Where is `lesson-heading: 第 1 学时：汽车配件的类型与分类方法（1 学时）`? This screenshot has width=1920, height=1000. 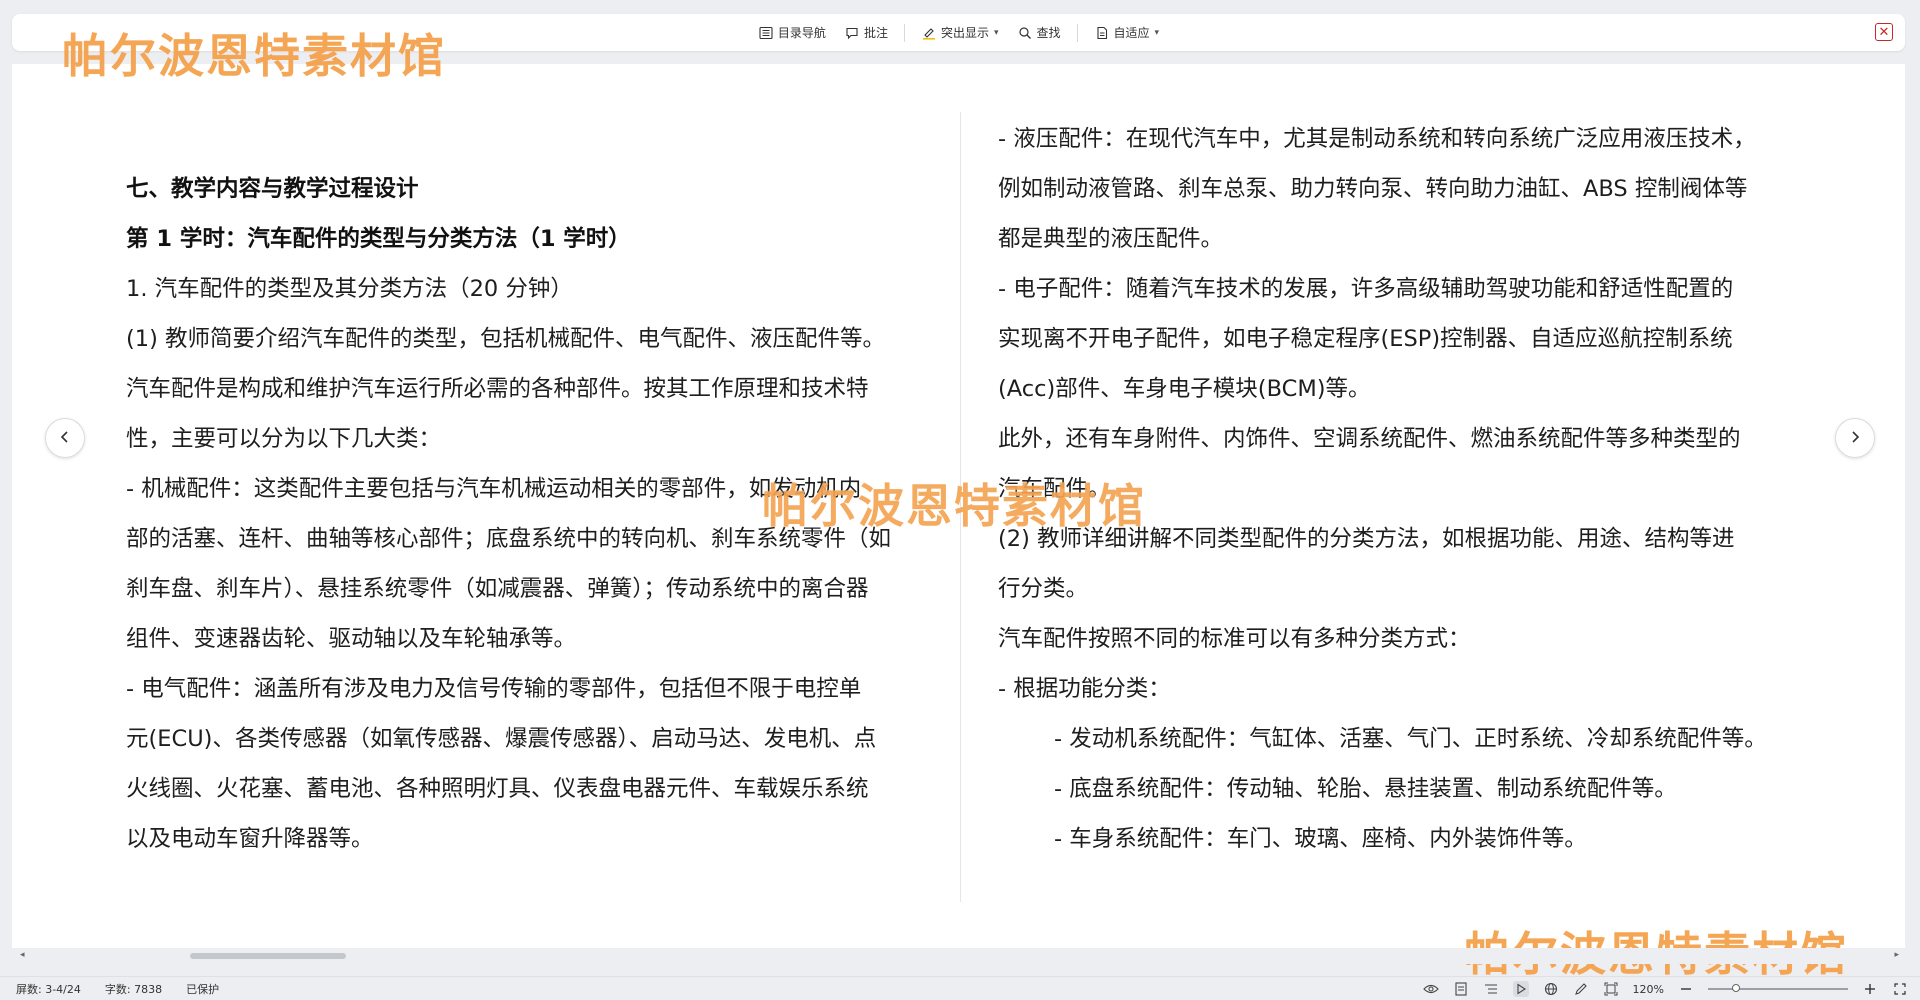
lesson-heading: 第 1 学时：汽车配件的类型与分类方法（1 学时） is located at coordinates (378, 239).